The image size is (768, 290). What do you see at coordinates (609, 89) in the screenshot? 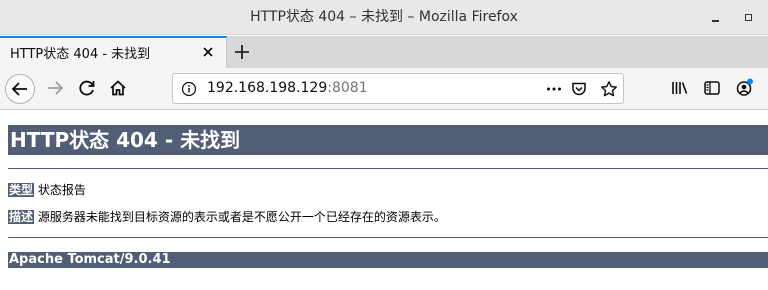
I see `star-icon` at bounding box center [609, 89].